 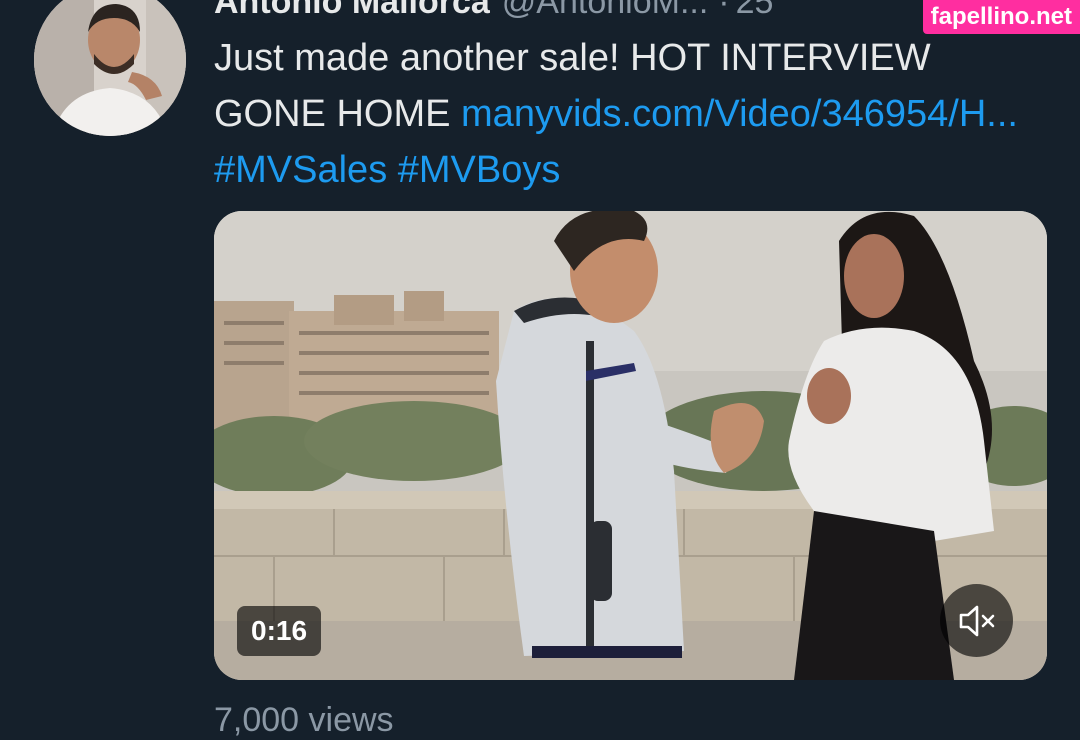 I want to click on watermark: fapellino.net, so click(x=1001, y=17).